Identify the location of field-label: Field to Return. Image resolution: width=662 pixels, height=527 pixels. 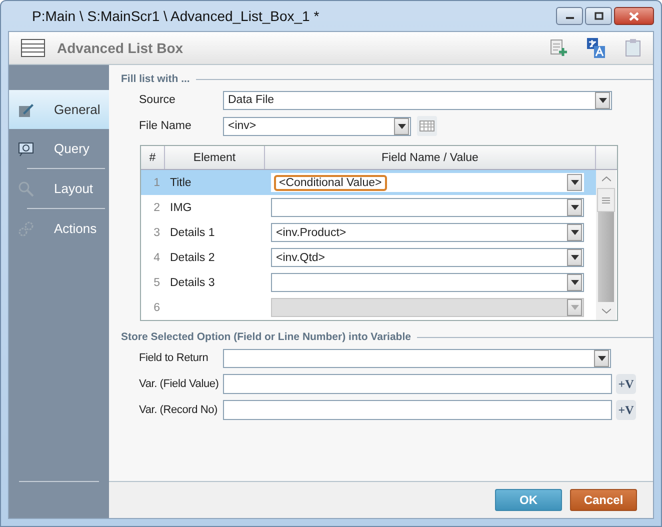
(174, 358).